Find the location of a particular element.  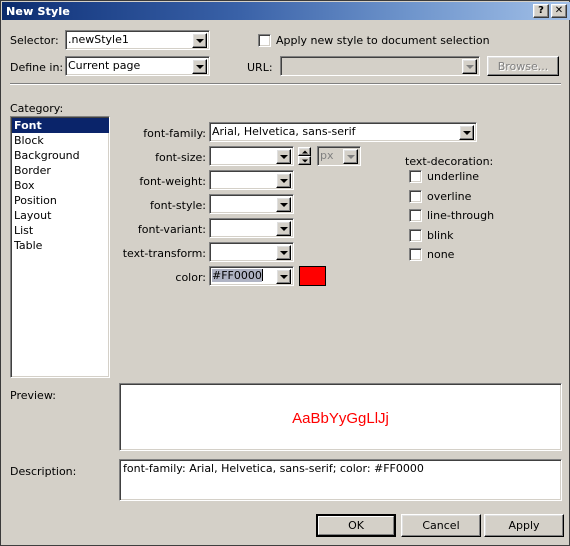

category-item-font: Font is located at coordinates (60, 125).